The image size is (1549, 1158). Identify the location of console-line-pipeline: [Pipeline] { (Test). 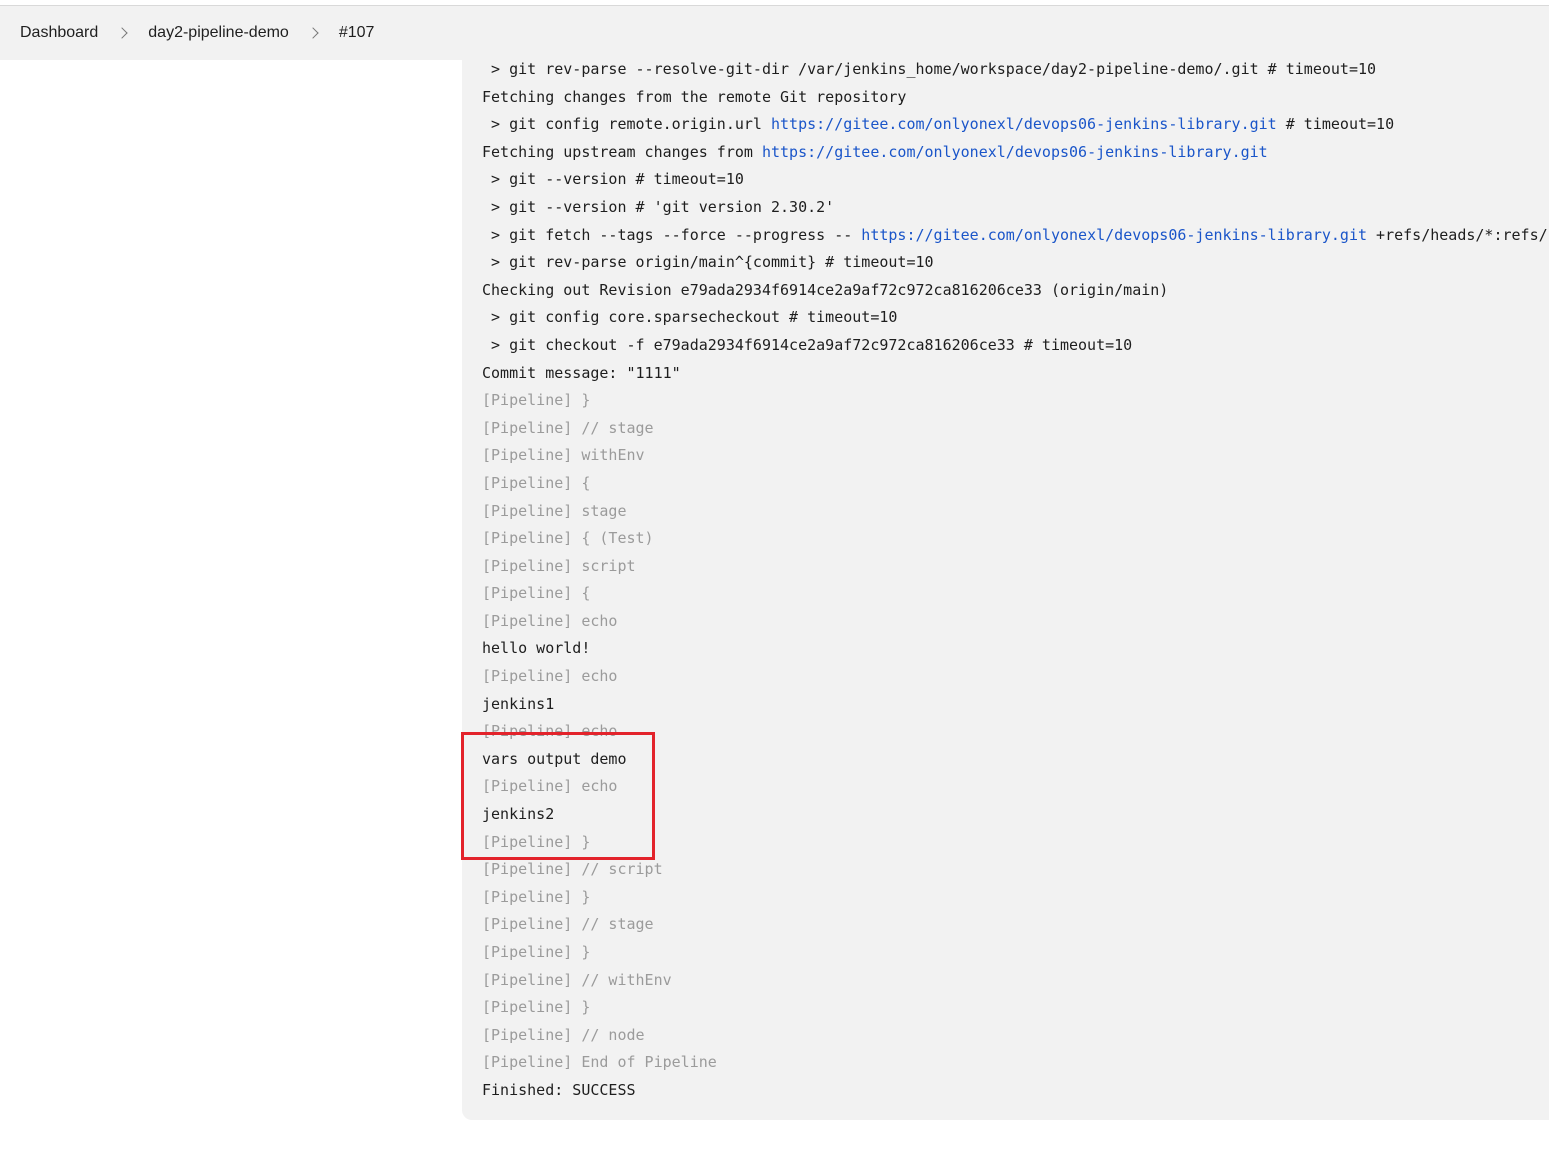
(1015, 539).